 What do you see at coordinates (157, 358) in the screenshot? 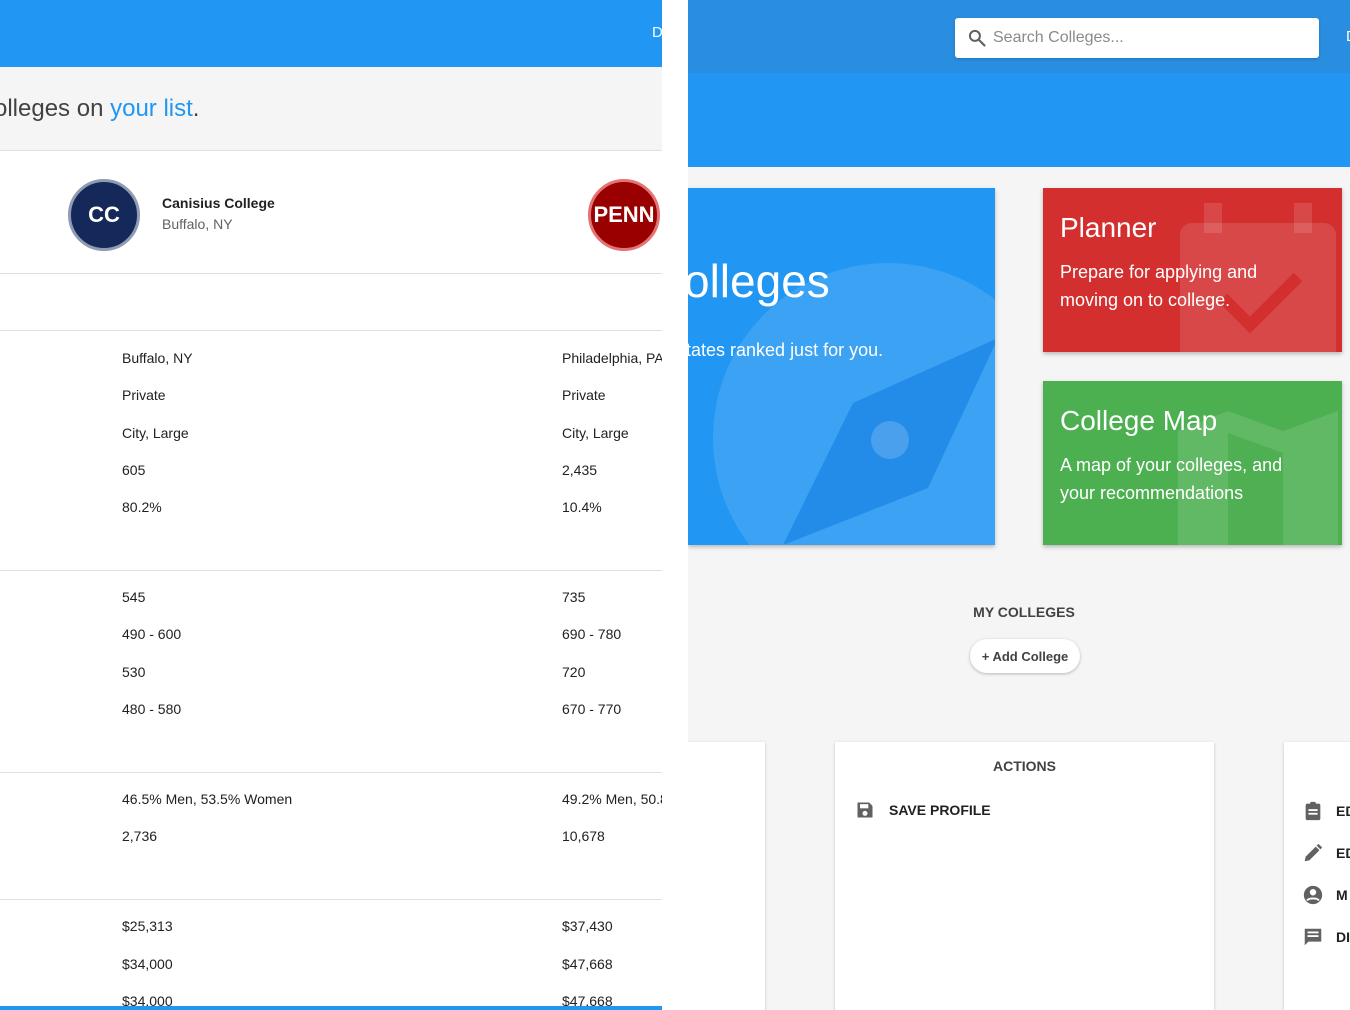
I see `table-cell: Buffalo, NY` at bounding box center [157, 358].